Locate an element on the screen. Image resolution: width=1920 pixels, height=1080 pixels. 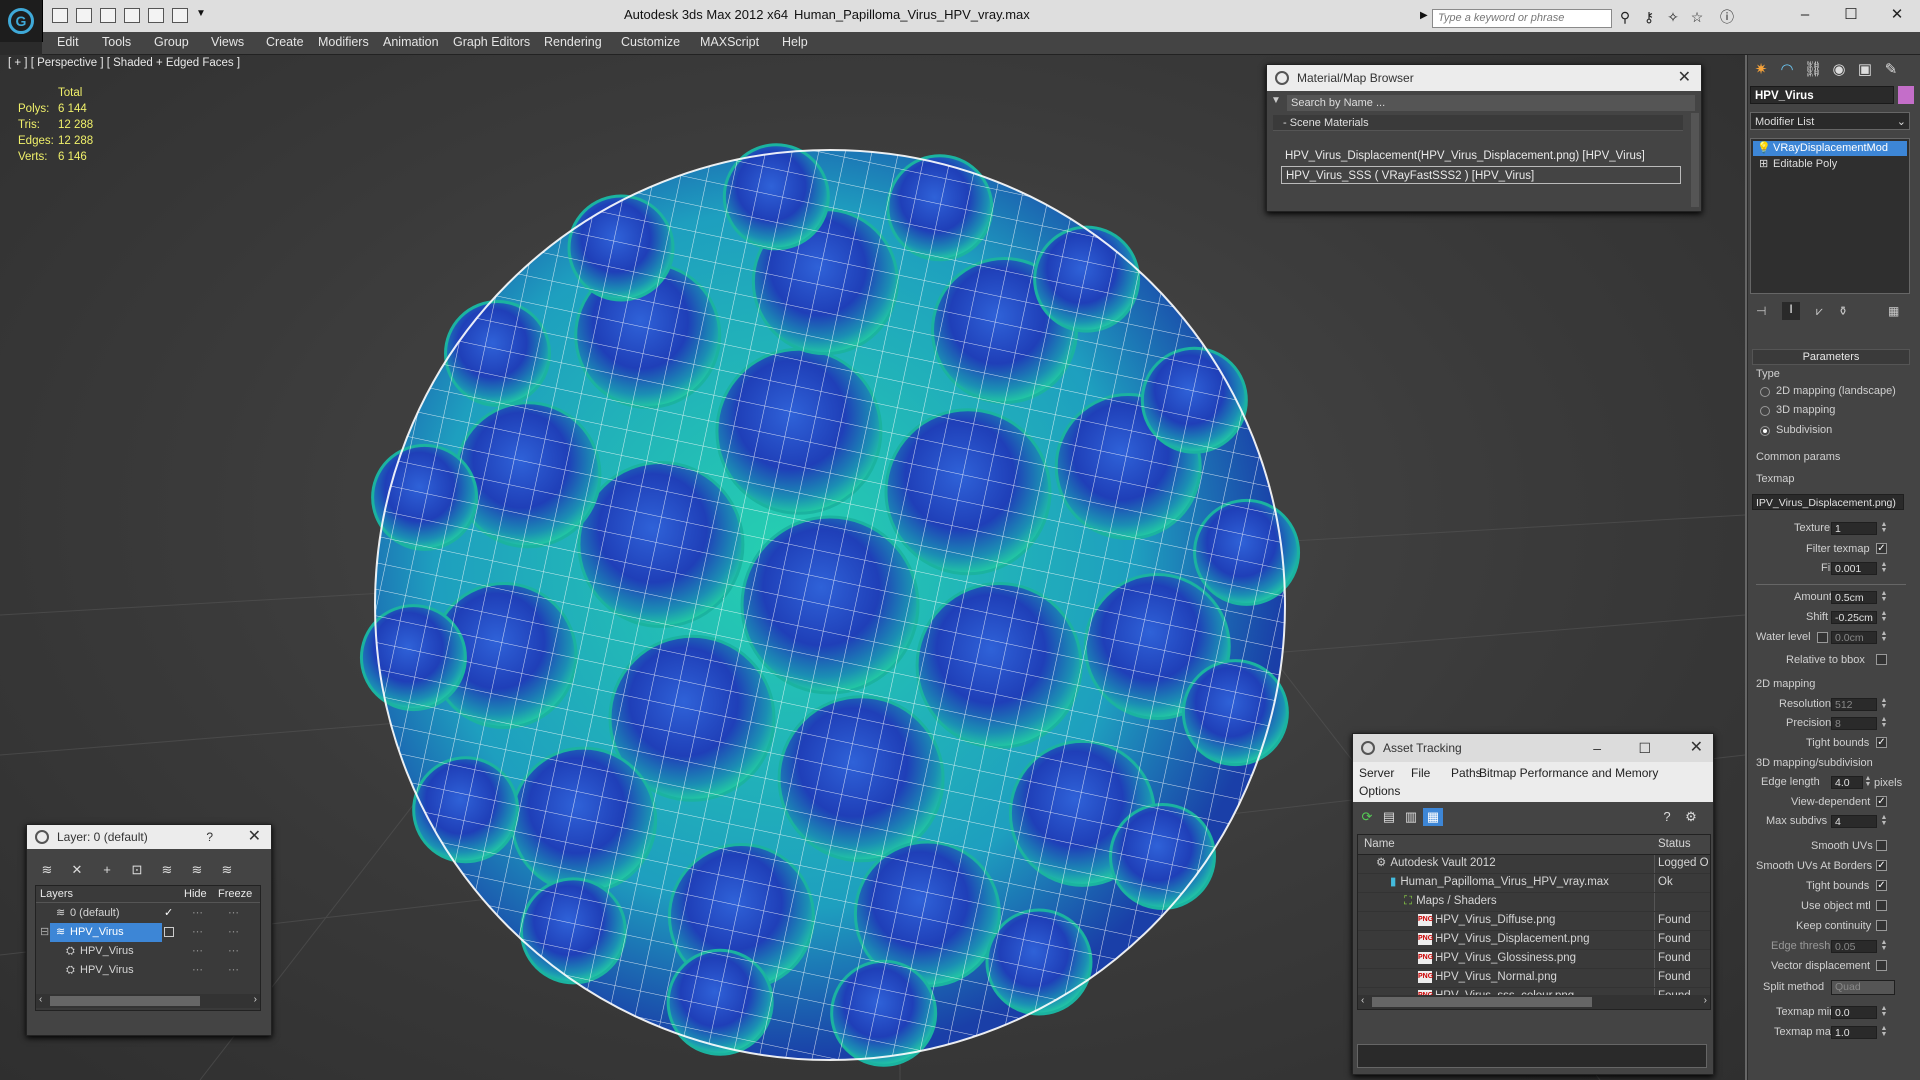
motion-tab-icon: ◉ is located at coordinates (1839, 70).